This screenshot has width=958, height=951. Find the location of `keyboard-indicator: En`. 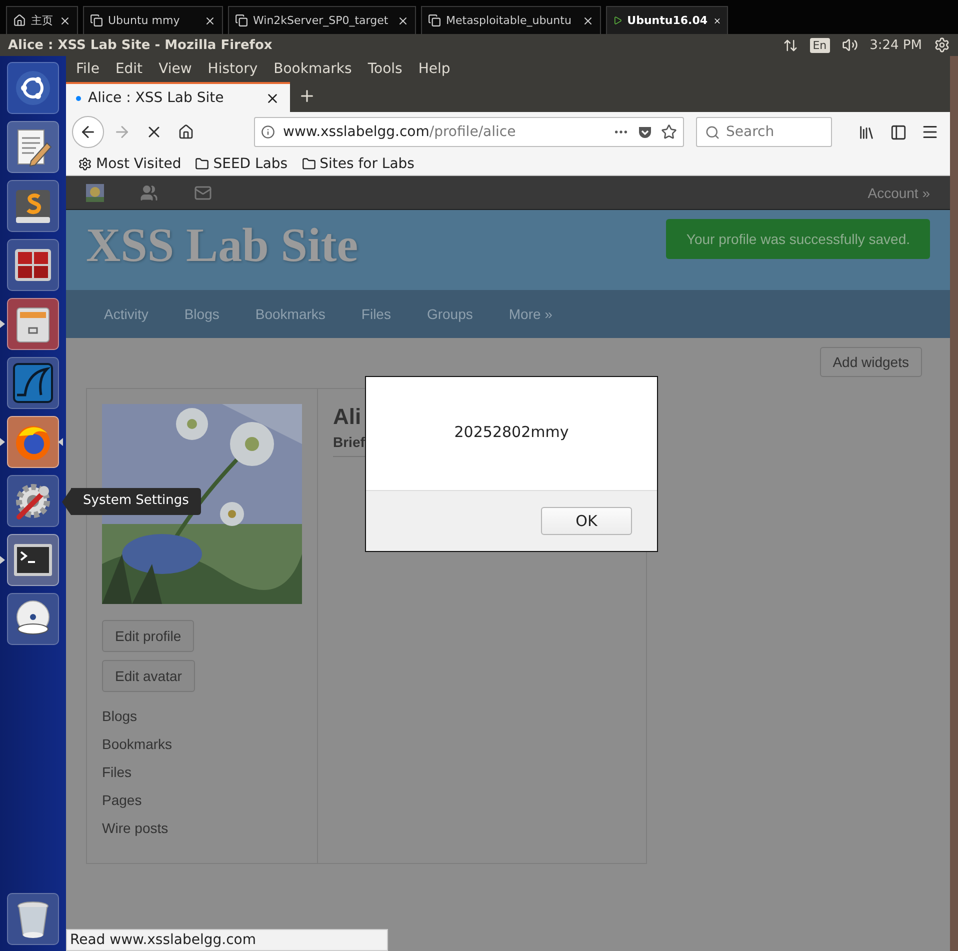

keyboard-indicator: En is located at coordinates (820, 45).